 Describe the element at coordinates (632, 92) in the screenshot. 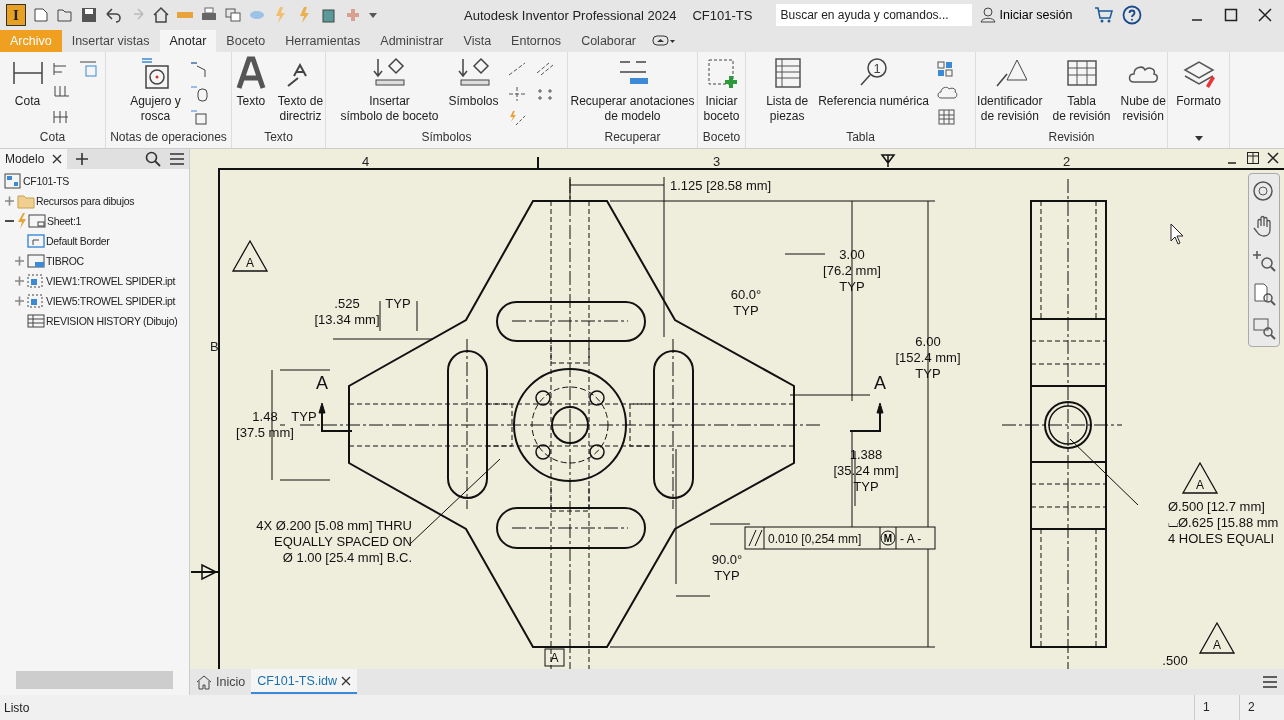

I see `ribbon-tool-button: Recuperar anotaciones de modelo` at that location.